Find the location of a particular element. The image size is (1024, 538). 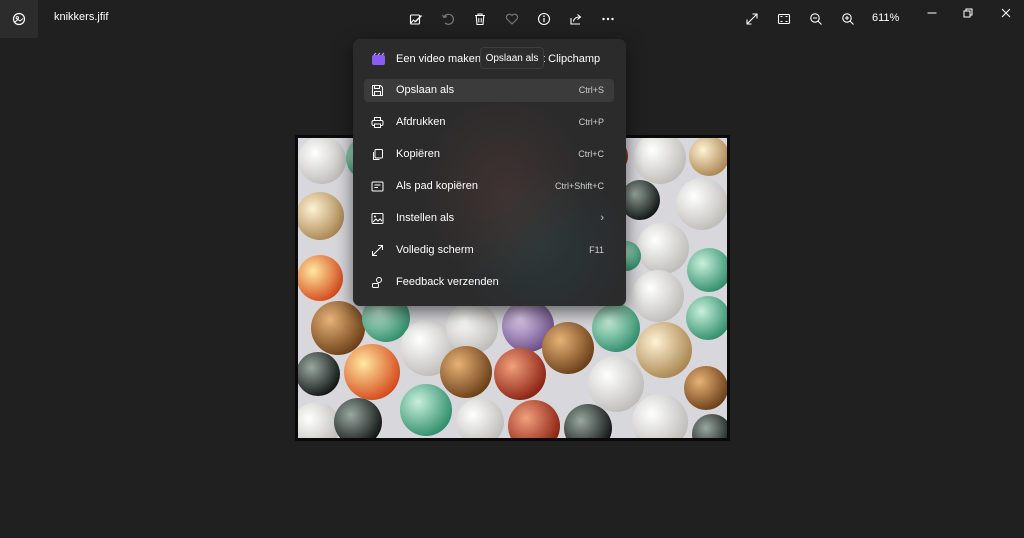

chevron-right-icon: › is located at coordinates (602, 218).